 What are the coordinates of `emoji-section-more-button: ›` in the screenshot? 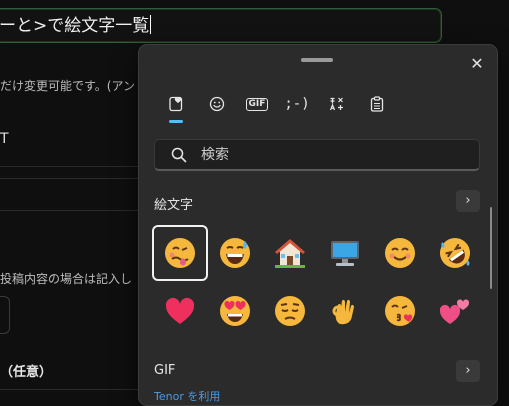 It's located at (468, 201).